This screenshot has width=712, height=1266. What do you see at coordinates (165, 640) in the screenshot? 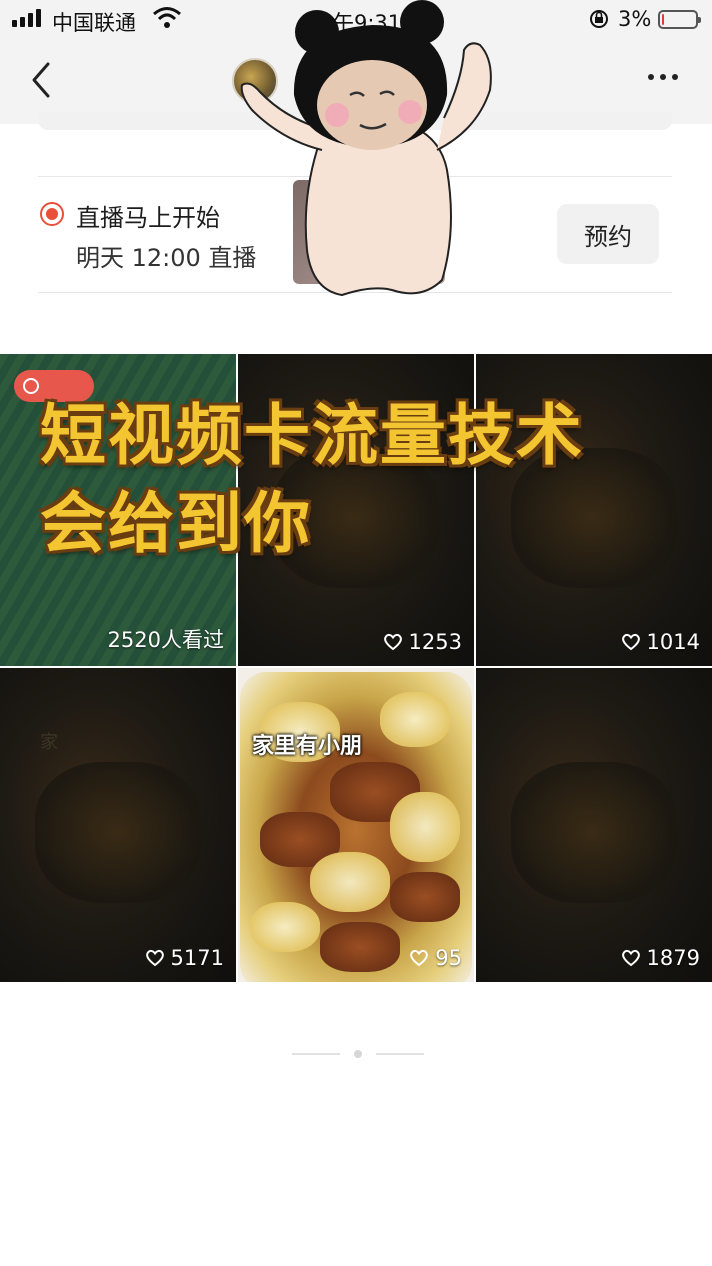
I see `view-count: 2520人看过` at bounding box center [165, 640].